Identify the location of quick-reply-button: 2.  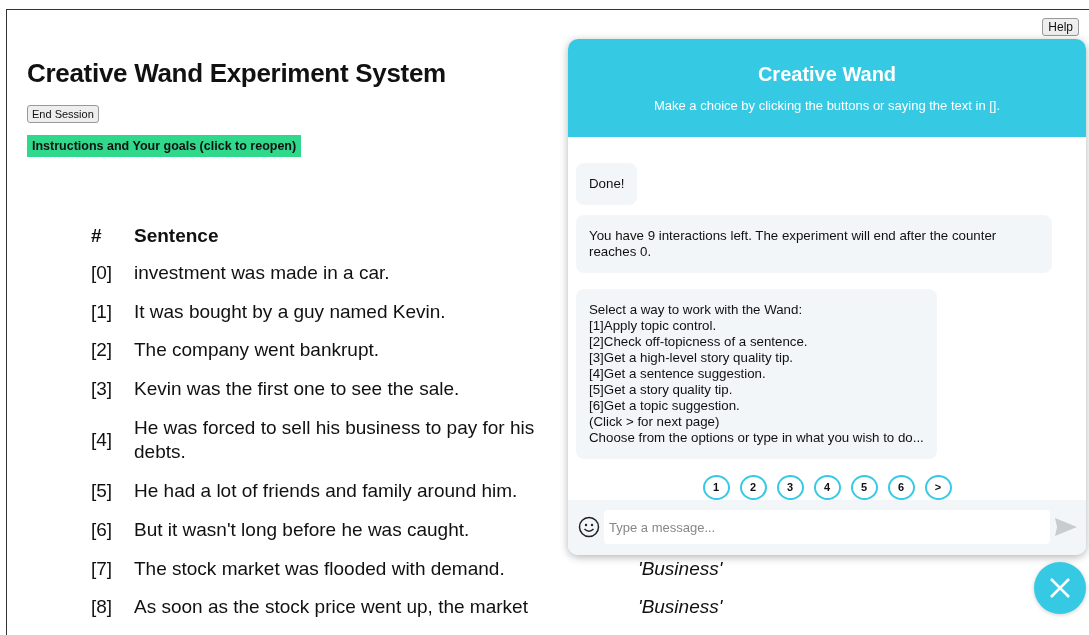
(753, 487).